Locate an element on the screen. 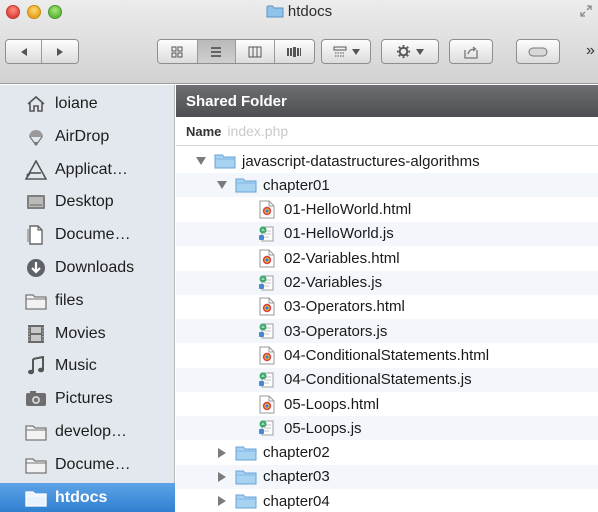  gear-icon is located at coordinates (403, 51).